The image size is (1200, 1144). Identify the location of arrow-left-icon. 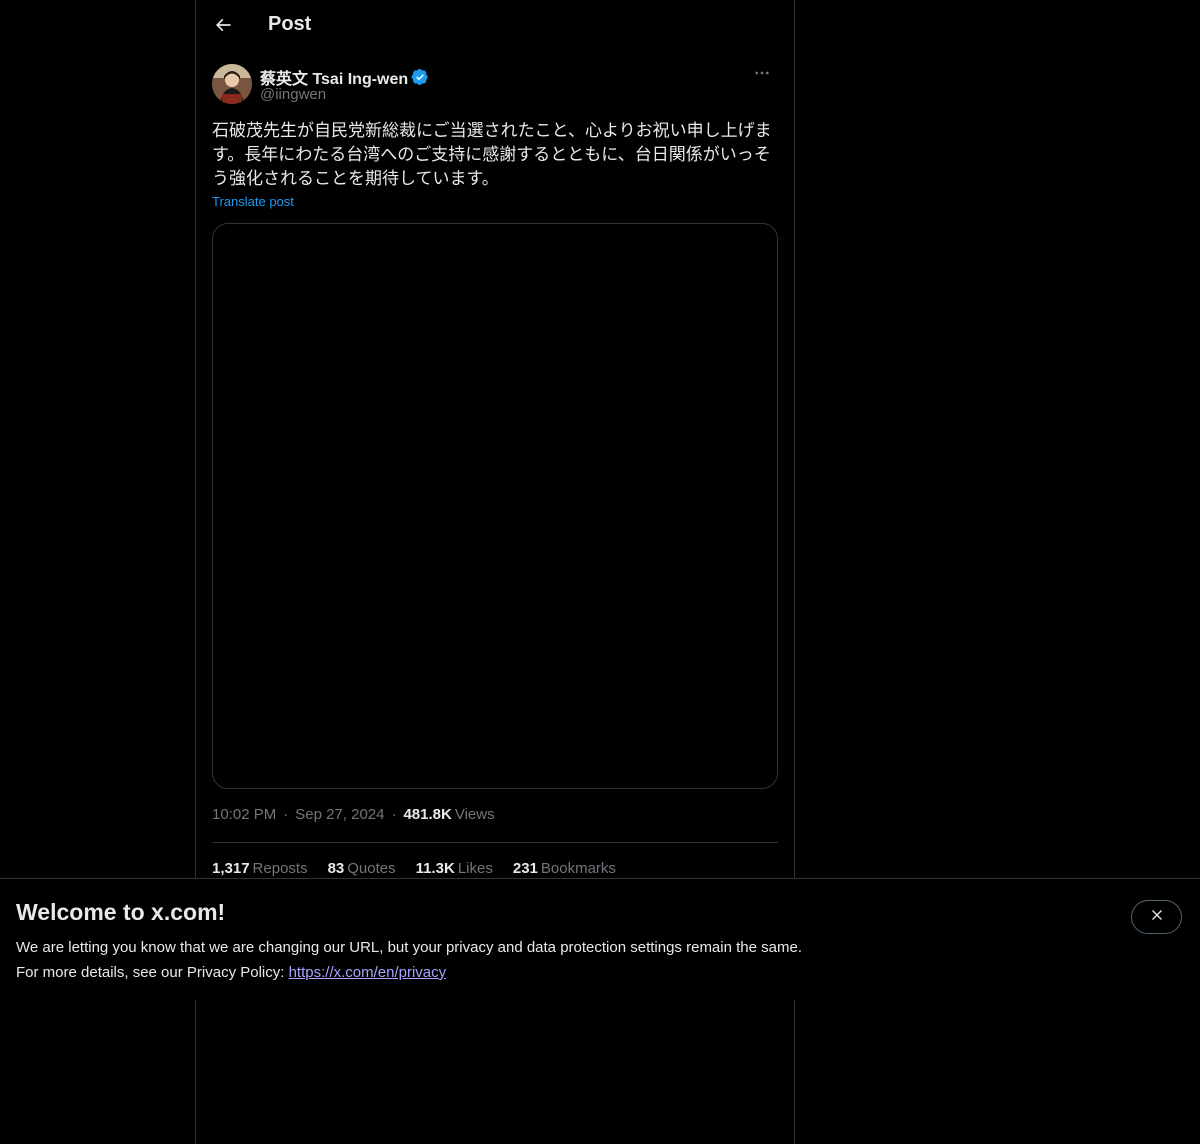
(223, 27).